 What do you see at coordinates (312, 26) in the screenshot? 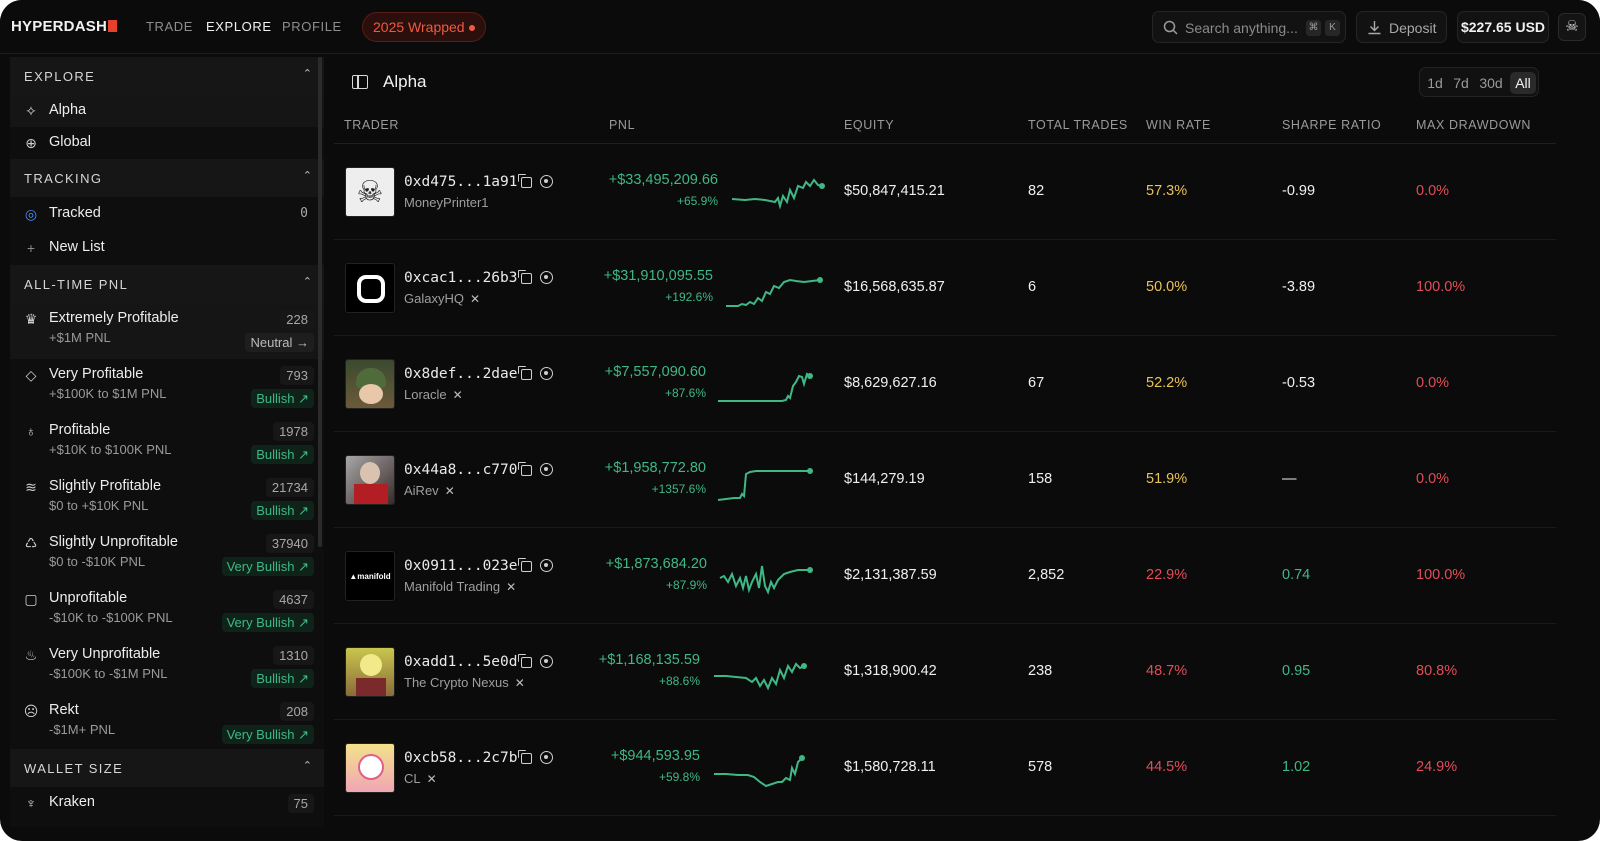
I see `nav-profile: PROFILE` at bounding box center [312, 26].